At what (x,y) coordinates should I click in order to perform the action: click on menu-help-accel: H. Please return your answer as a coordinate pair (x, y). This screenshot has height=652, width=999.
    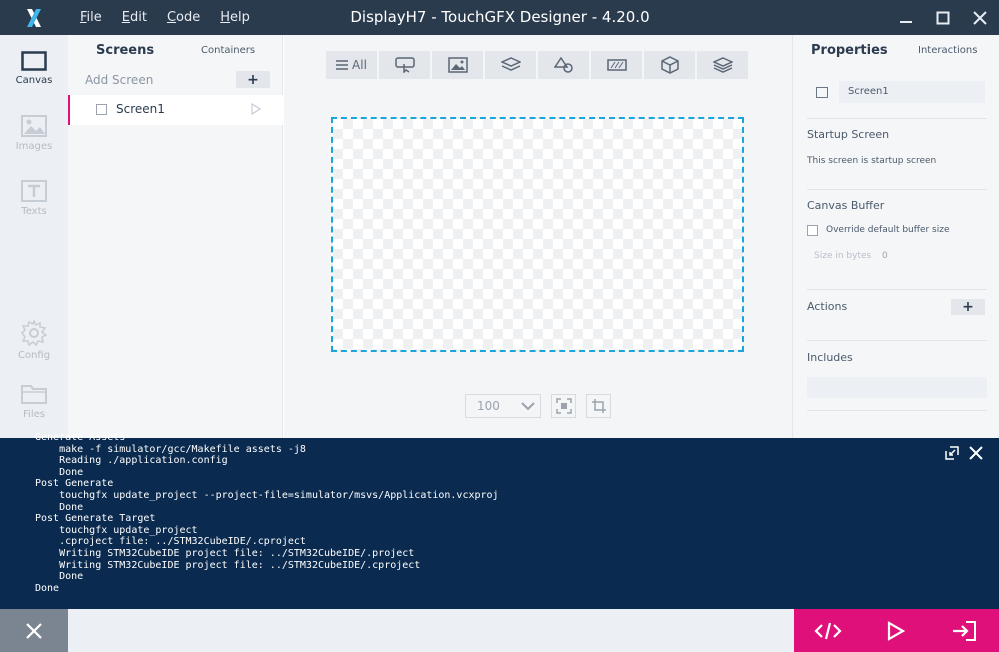
    Looking at the image, I should click on (225, 17).